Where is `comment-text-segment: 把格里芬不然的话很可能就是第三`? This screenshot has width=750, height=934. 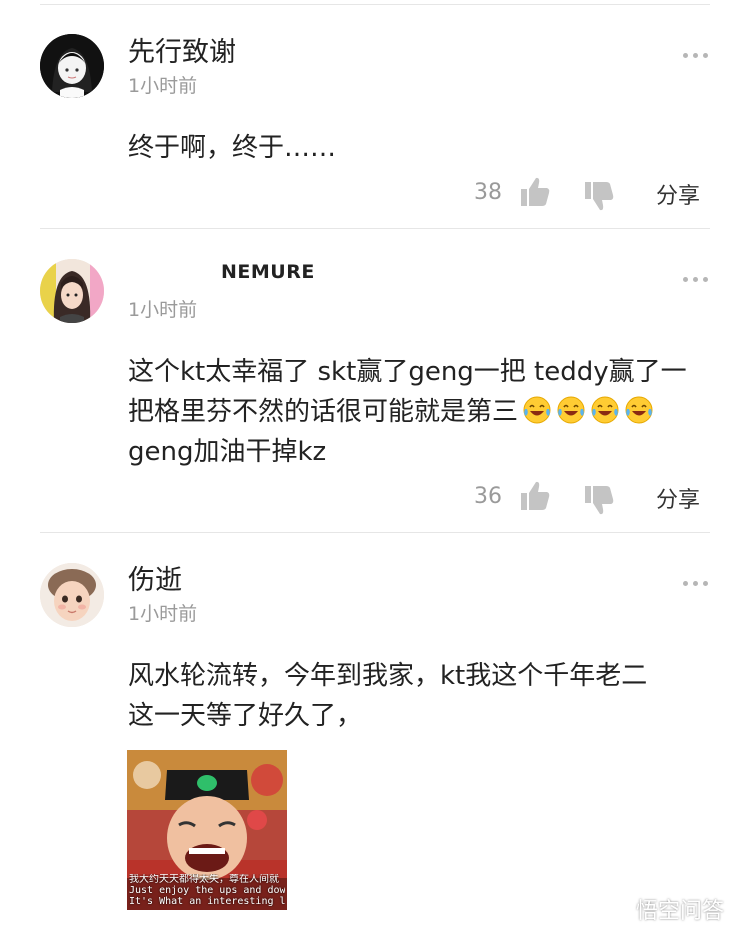
comment-text-segment: 把格里芬不然的话很可能就是第三 is located at coordinates (323, 412).